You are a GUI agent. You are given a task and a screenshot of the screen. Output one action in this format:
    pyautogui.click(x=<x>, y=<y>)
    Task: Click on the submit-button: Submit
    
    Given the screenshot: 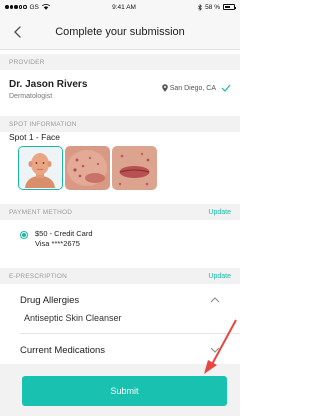 What is the action you would take?
    pyautogui.click(x=124, y=391)
    